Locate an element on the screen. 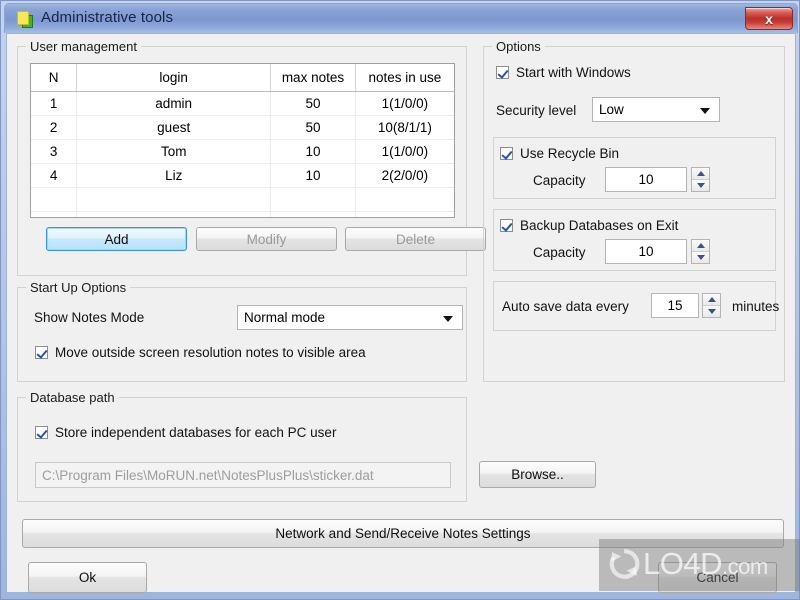 This screenshot has width=800, height=600. table-row: 2 guest 50 10(8/1/1) is located at coordinates (242, 127).